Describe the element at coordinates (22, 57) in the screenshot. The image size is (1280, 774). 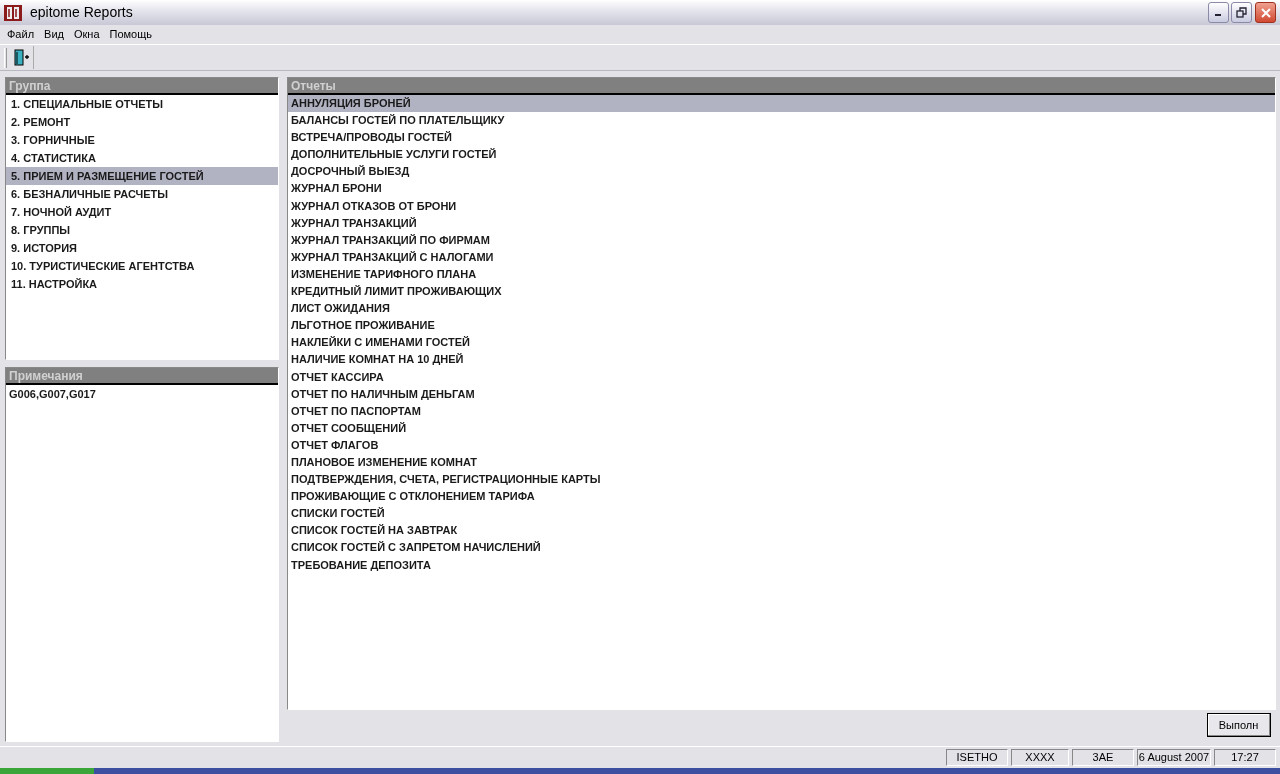
I see `exit-door-icon` at that location.